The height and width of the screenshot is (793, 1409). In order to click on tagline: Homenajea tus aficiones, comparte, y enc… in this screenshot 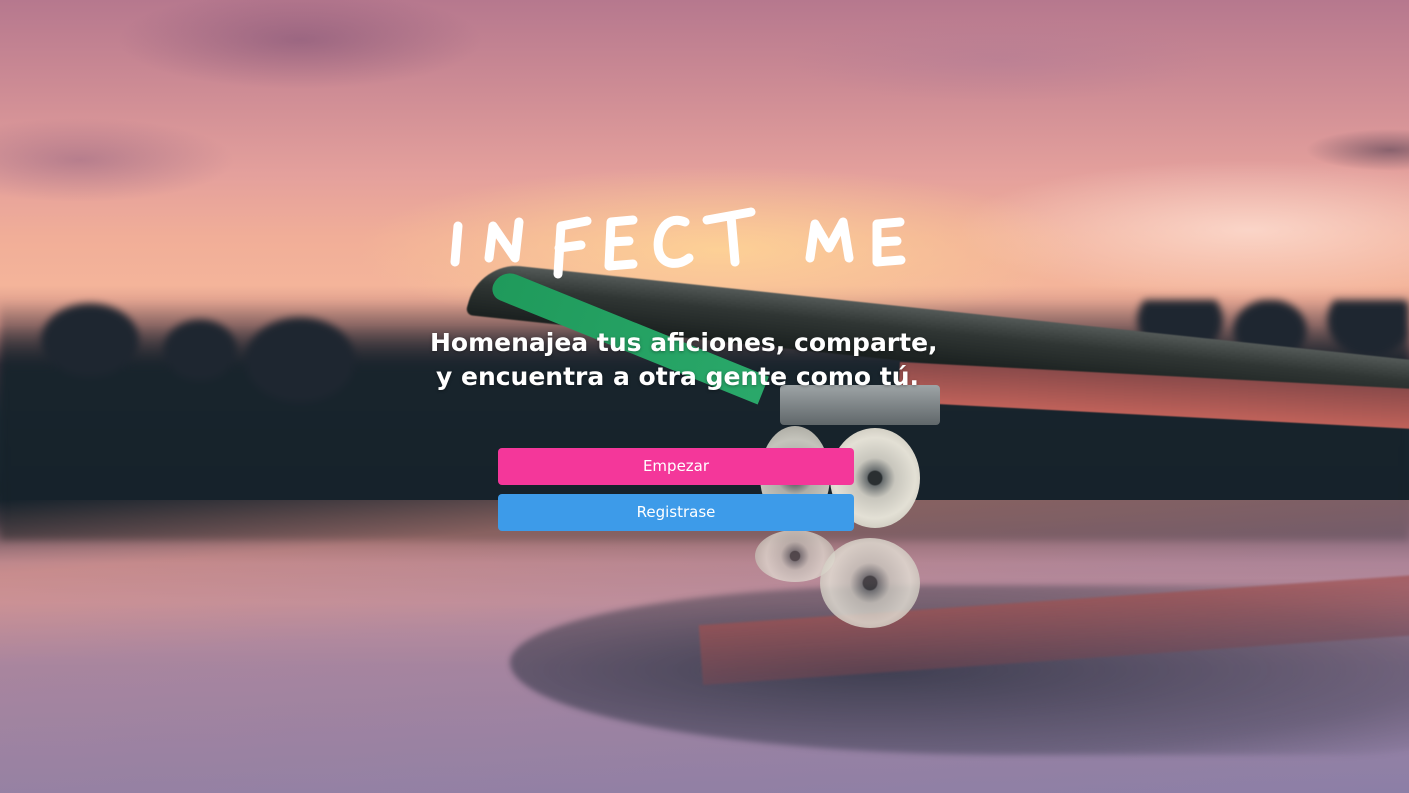, I will do `click(684, 360)`.